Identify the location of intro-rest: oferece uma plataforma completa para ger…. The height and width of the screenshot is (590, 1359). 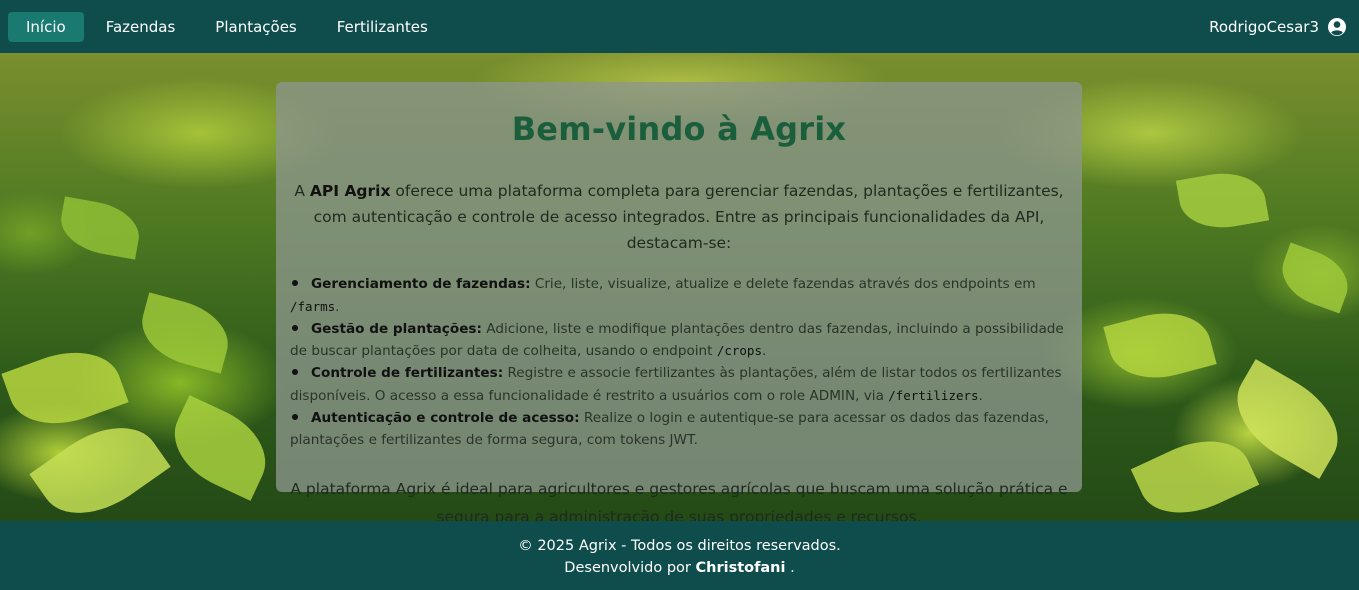
(688, 217).